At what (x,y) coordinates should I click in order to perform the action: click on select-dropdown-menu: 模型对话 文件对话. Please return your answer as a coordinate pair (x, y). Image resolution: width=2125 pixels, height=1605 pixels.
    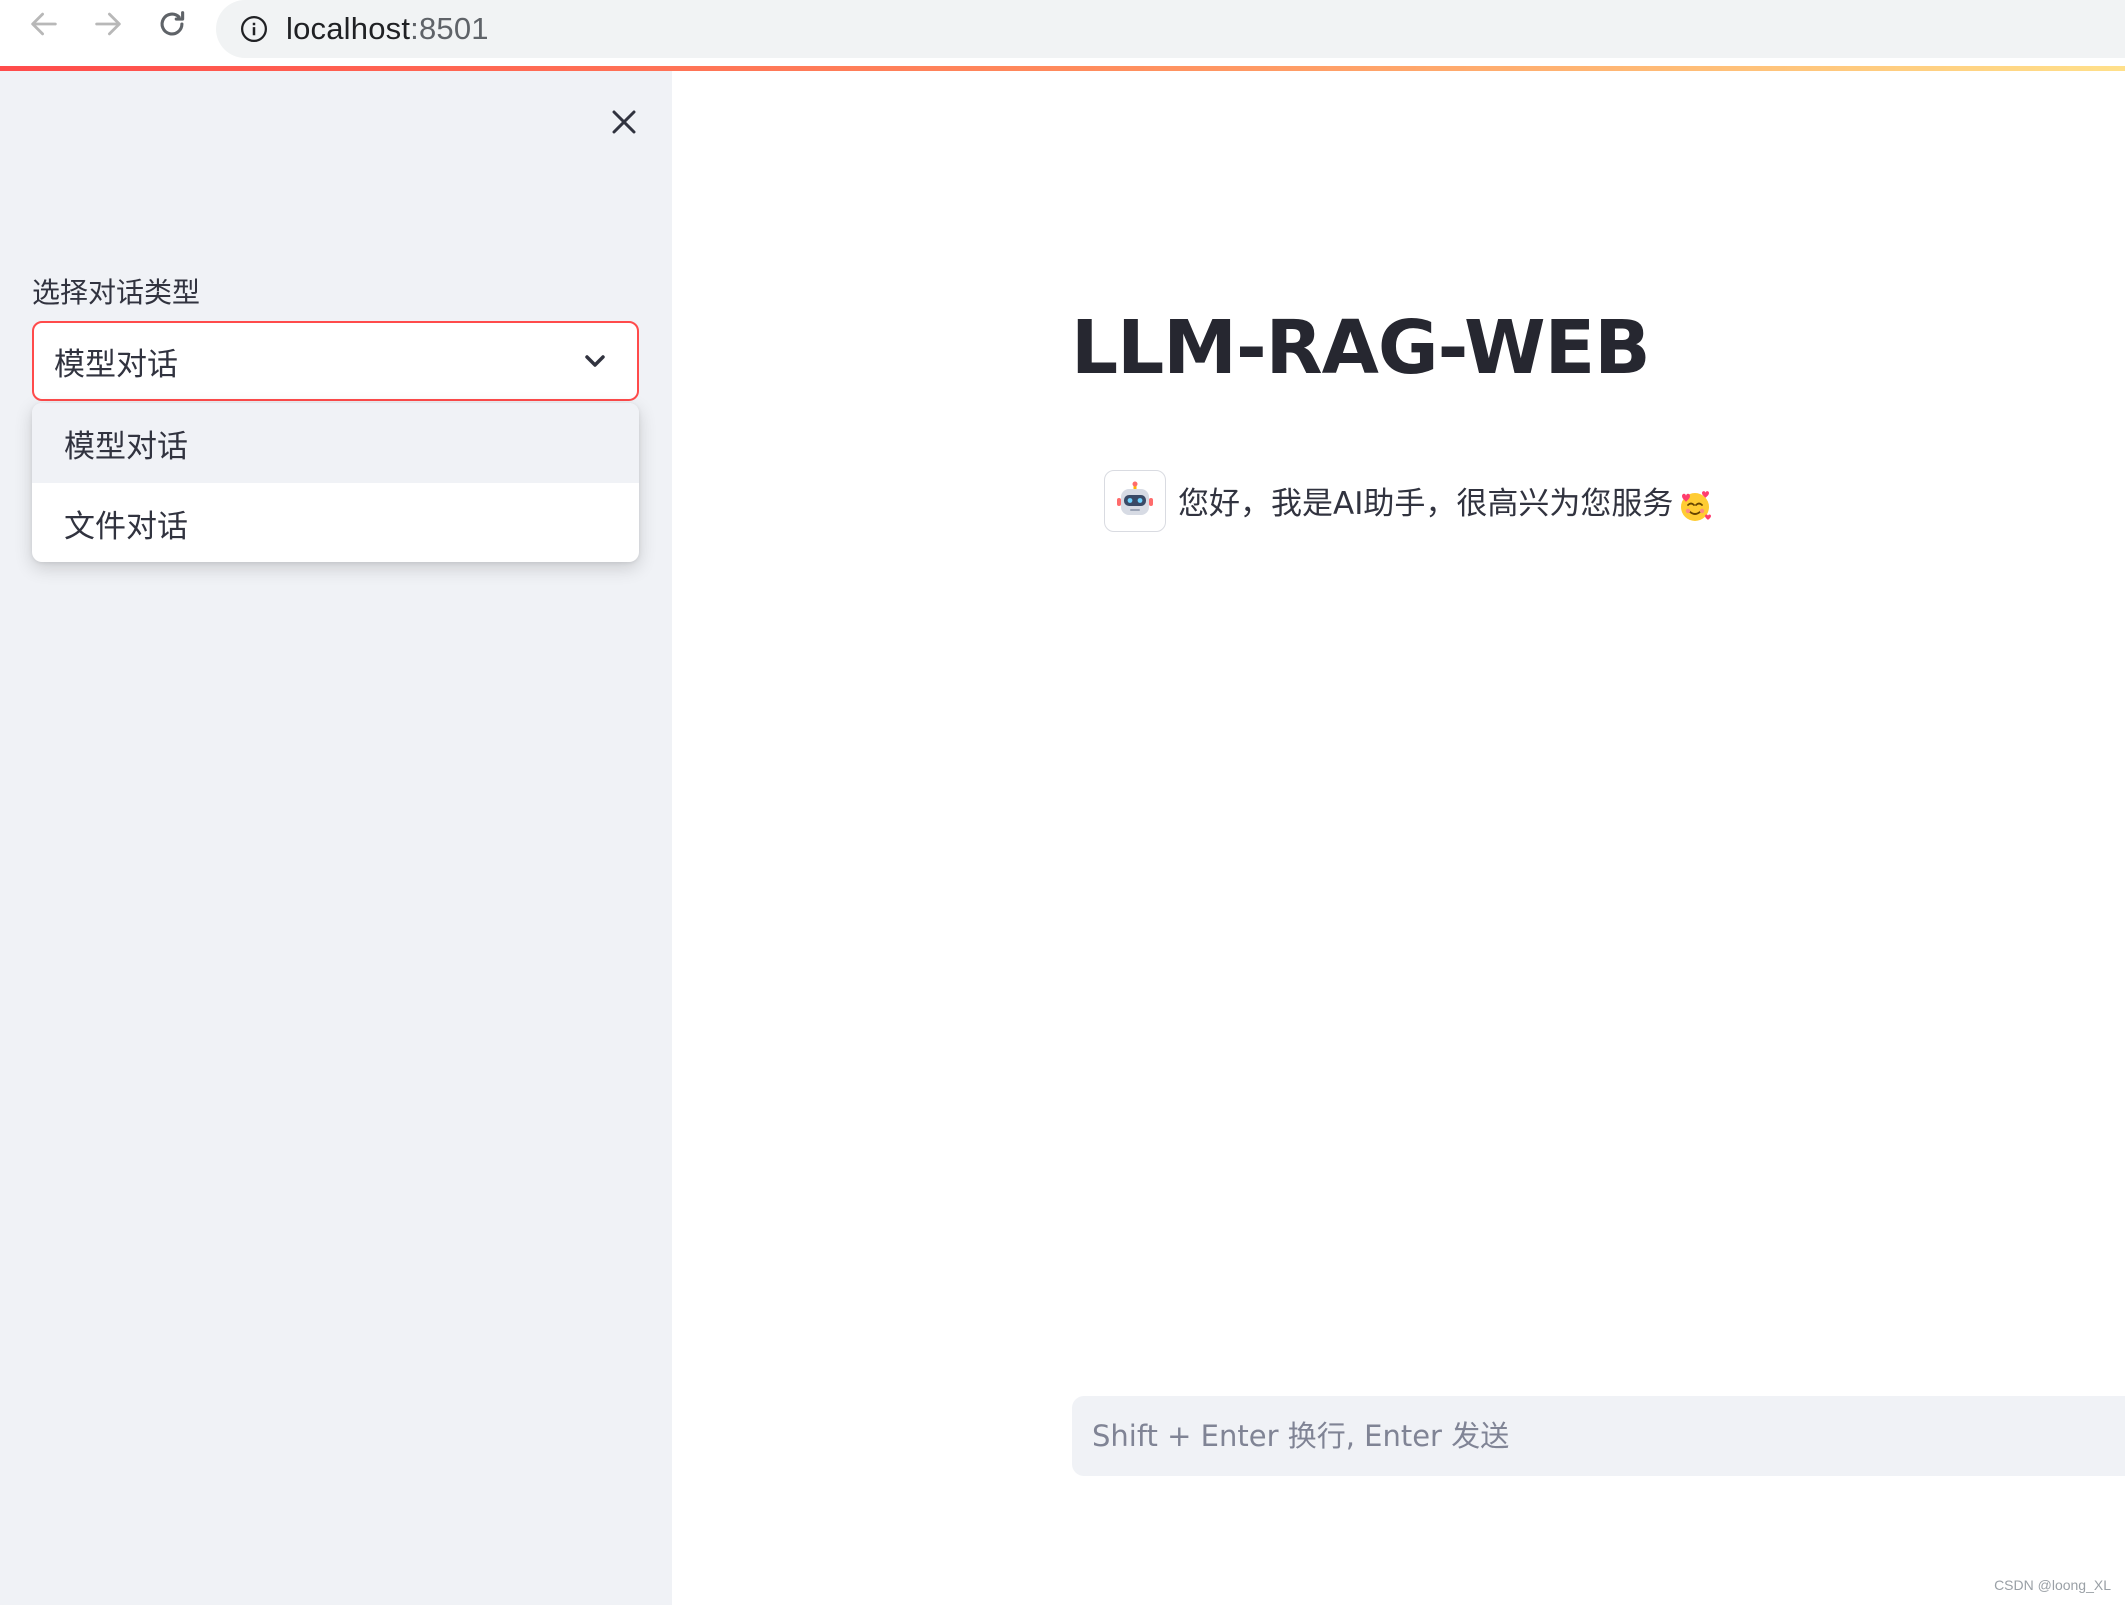
    Looking at the image, I should click on (335, 482).